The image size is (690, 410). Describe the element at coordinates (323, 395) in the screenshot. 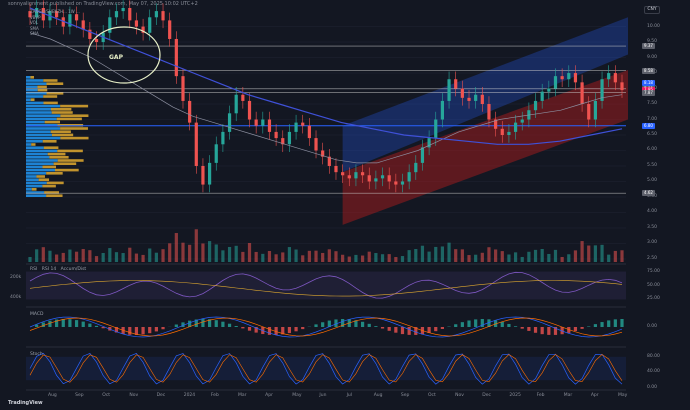

I see `time-axis-tick: Jun` at that location.